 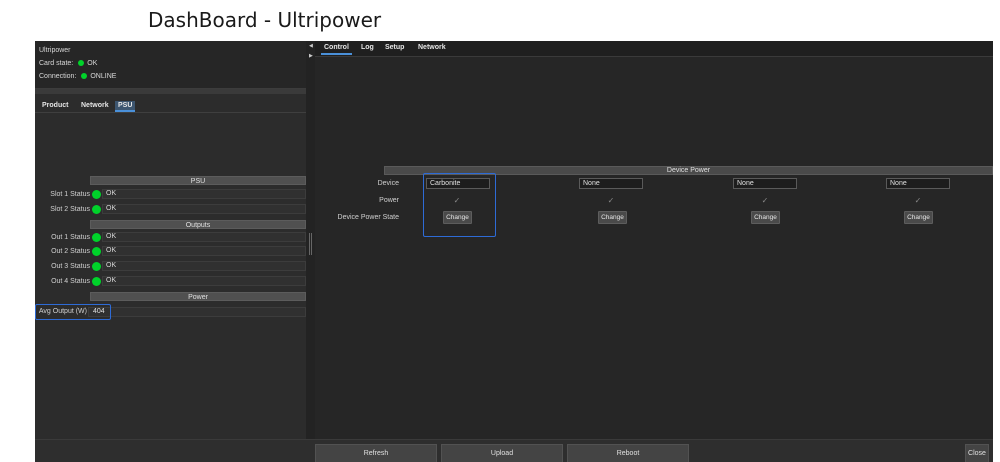 What do you see at coordinates (368, 217) in the screenshot?
I see `device-power-state-label: Device Power State` at bounding box center [368, 217].